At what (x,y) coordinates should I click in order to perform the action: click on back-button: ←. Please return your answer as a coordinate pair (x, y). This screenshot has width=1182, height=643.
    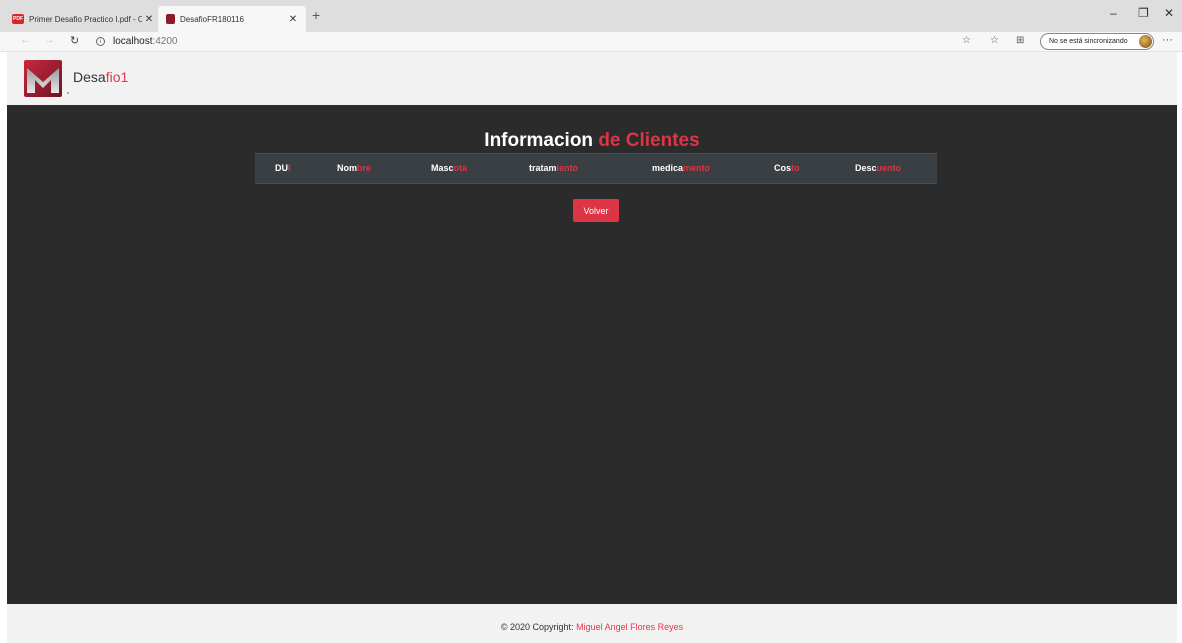
    Looking at the image, I should click on (25, 40).